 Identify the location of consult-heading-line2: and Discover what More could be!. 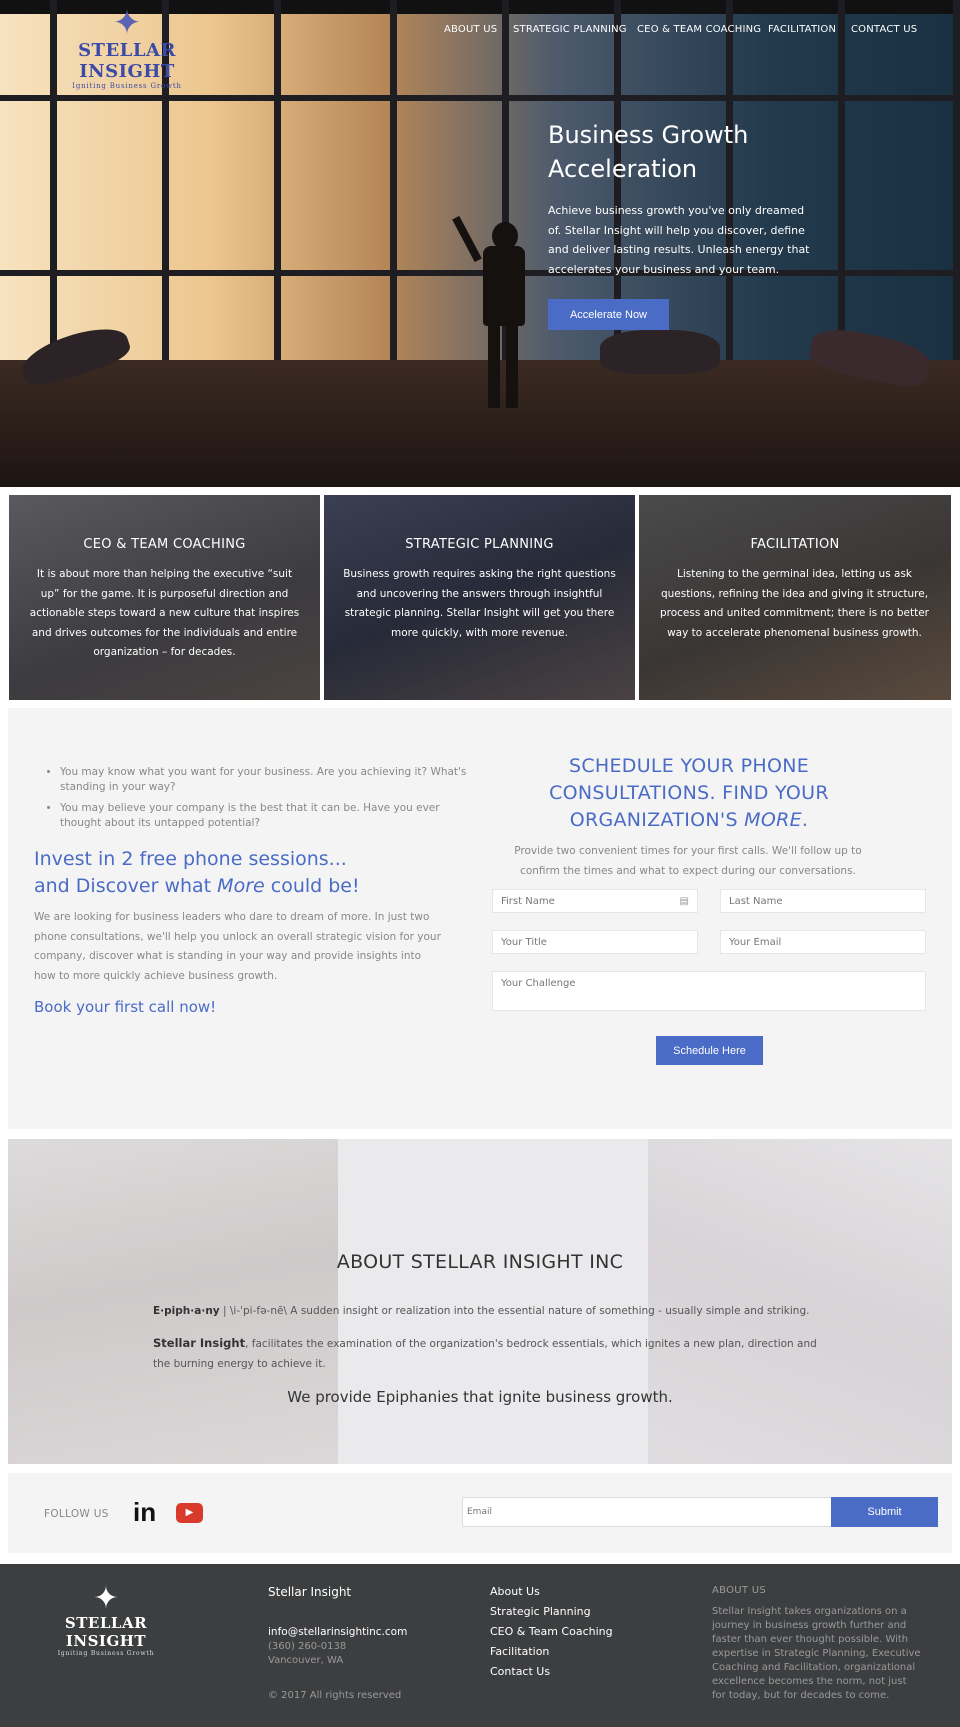
(244, 886).